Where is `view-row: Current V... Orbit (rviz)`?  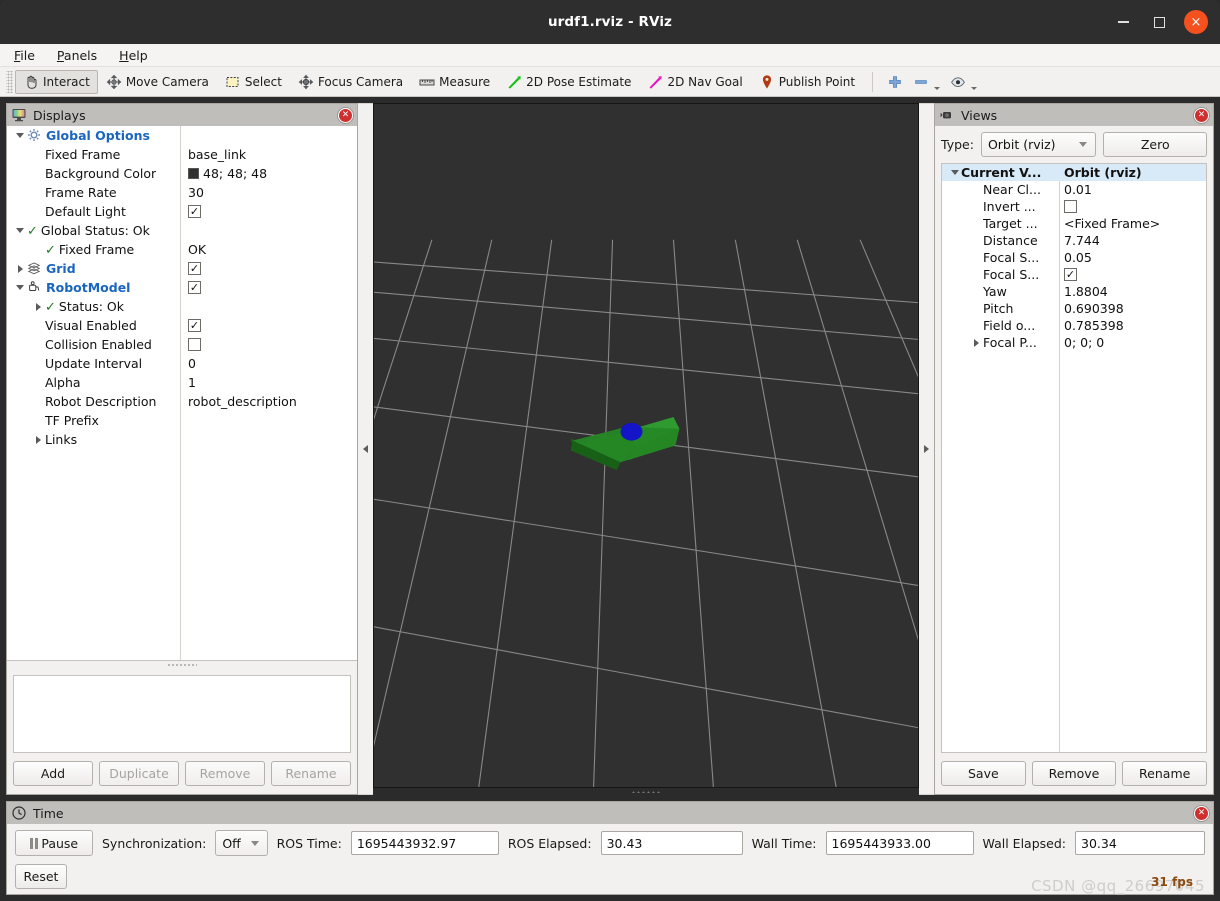
view-row: Current V... Orbit (rviz) is located at coordinates (1074, 172).